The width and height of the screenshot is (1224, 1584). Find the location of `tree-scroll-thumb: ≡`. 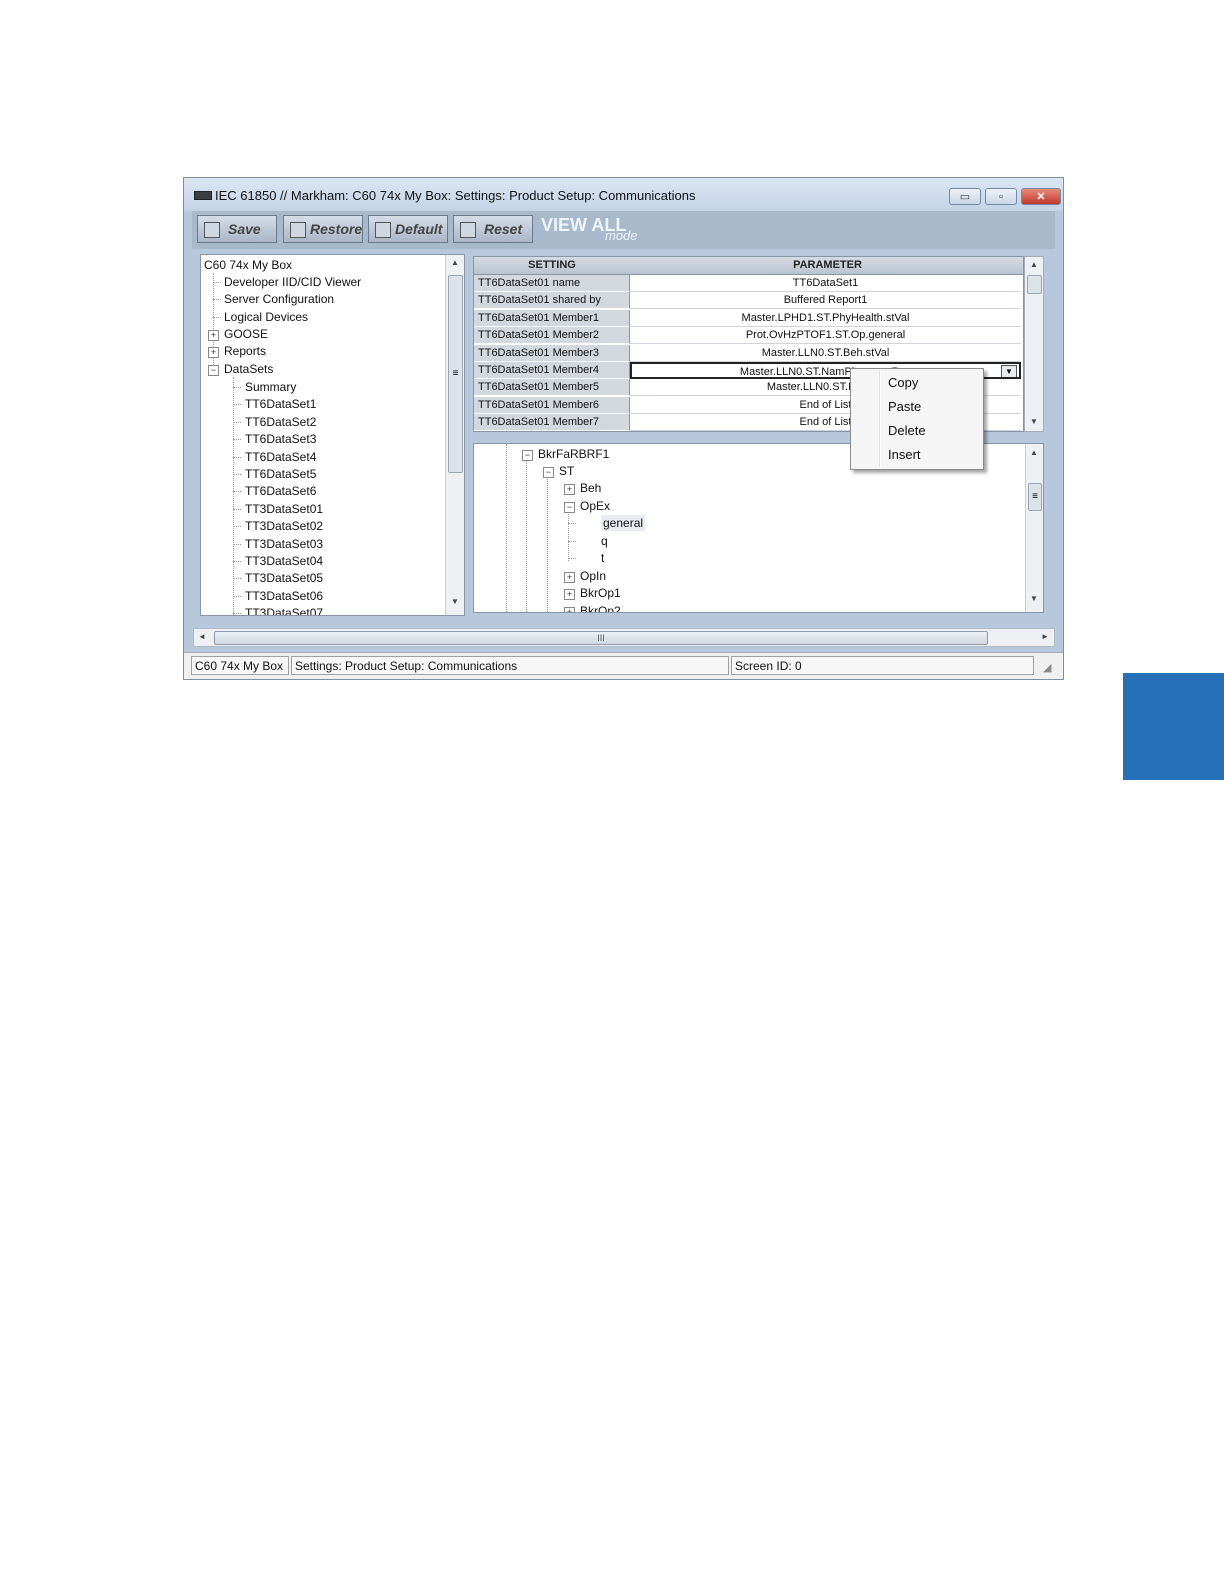

tree-scroll-thumb: ≡ is located at coordinates (455, 374).